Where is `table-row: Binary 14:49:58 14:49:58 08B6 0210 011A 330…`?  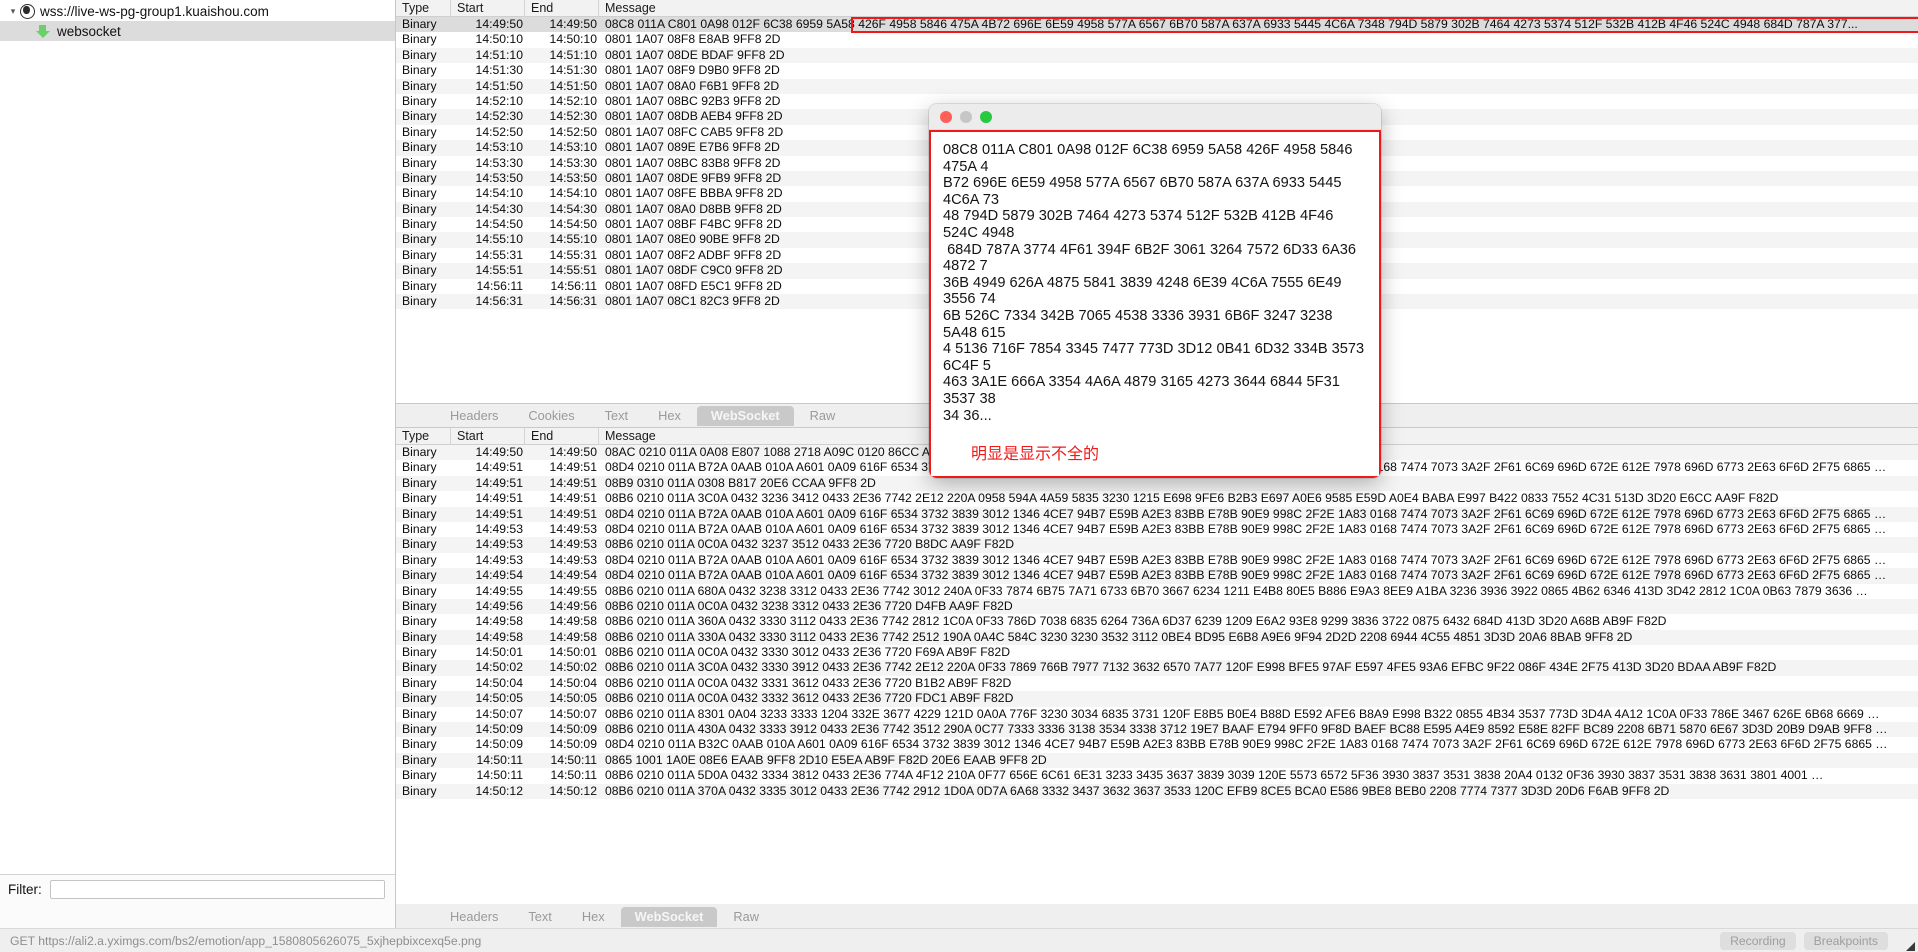
table-row: Binary 14:49:58 14:49:58 08B6 0210 011A 330… is located at coordinates (1157, 637).